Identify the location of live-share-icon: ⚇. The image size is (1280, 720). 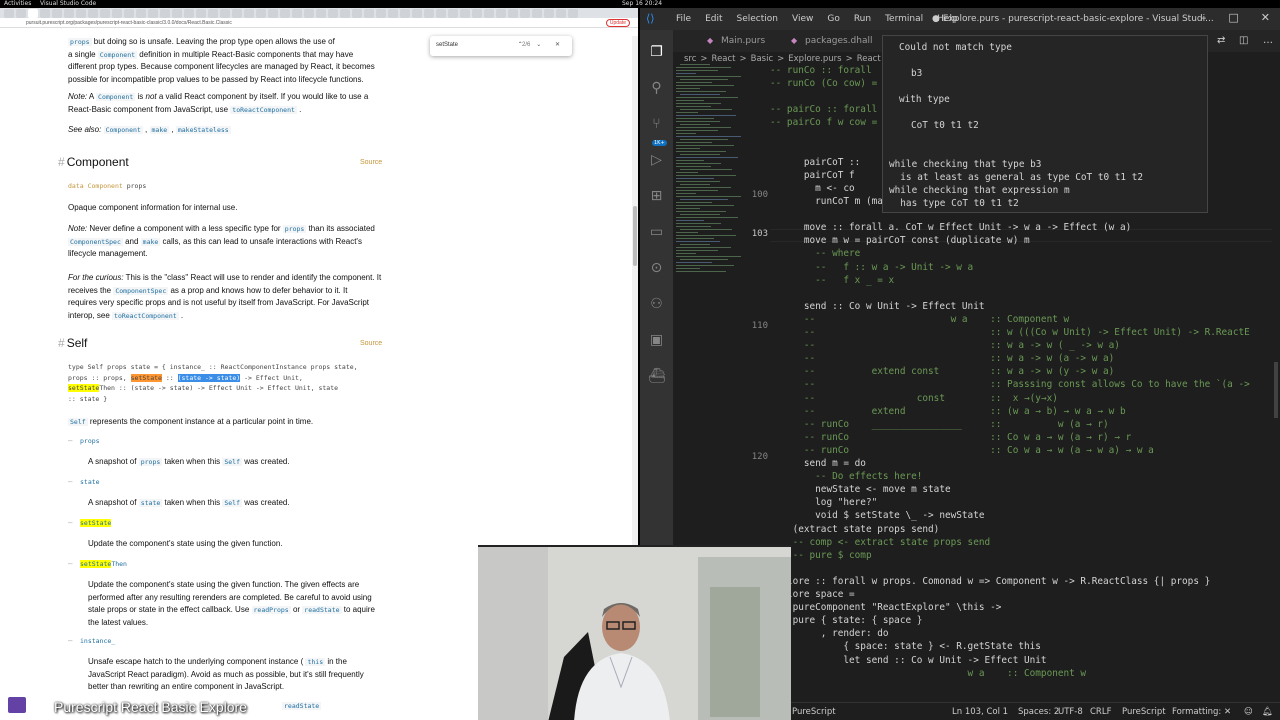
(656, 304).